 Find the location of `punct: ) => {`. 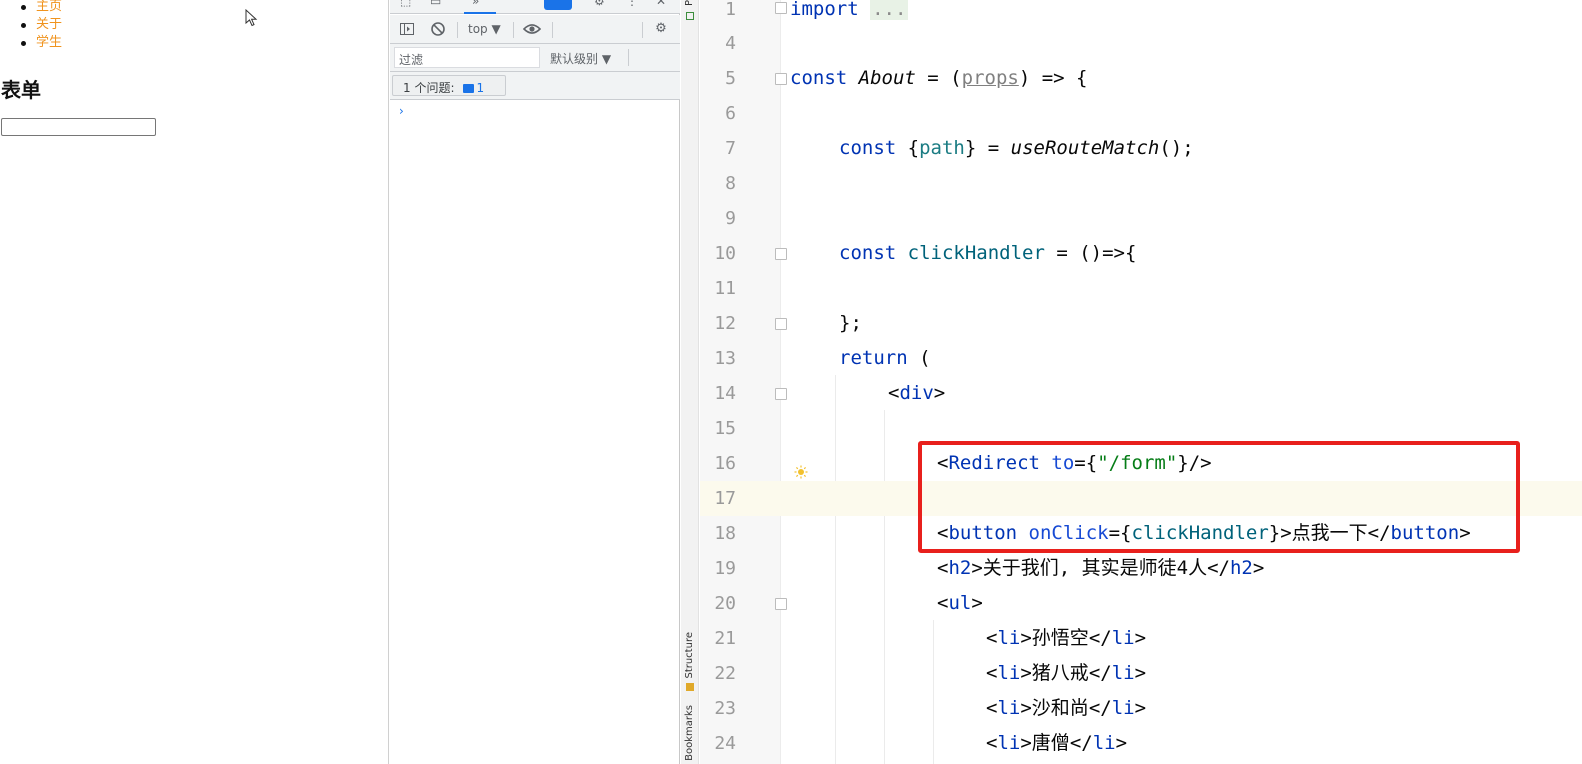

punct: ) => { is located at coordinates (1053, 78).